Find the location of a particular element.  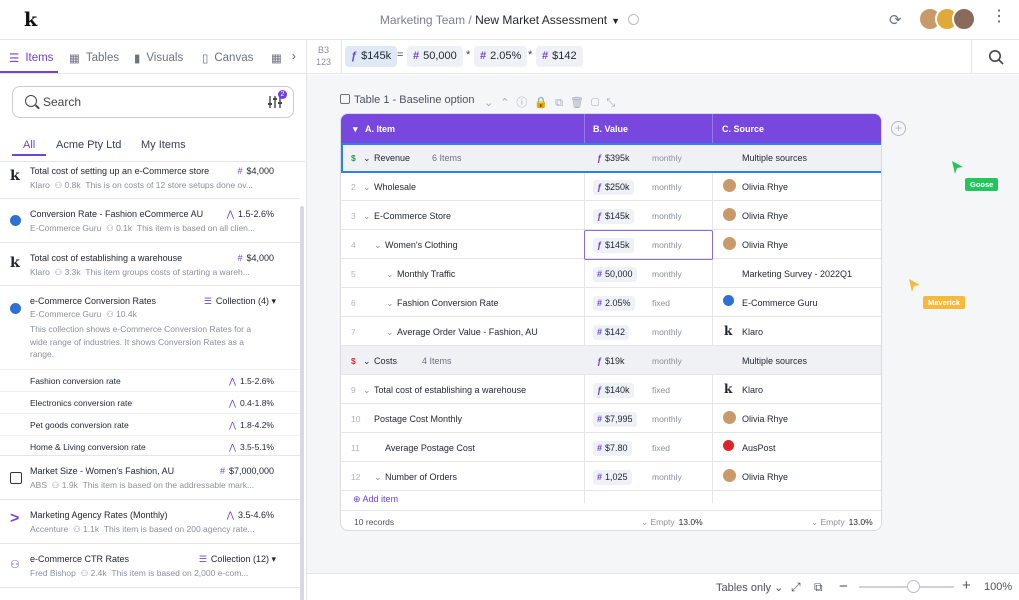

ecommerce-guru-logo-icon is located at coordinates (15, 308).